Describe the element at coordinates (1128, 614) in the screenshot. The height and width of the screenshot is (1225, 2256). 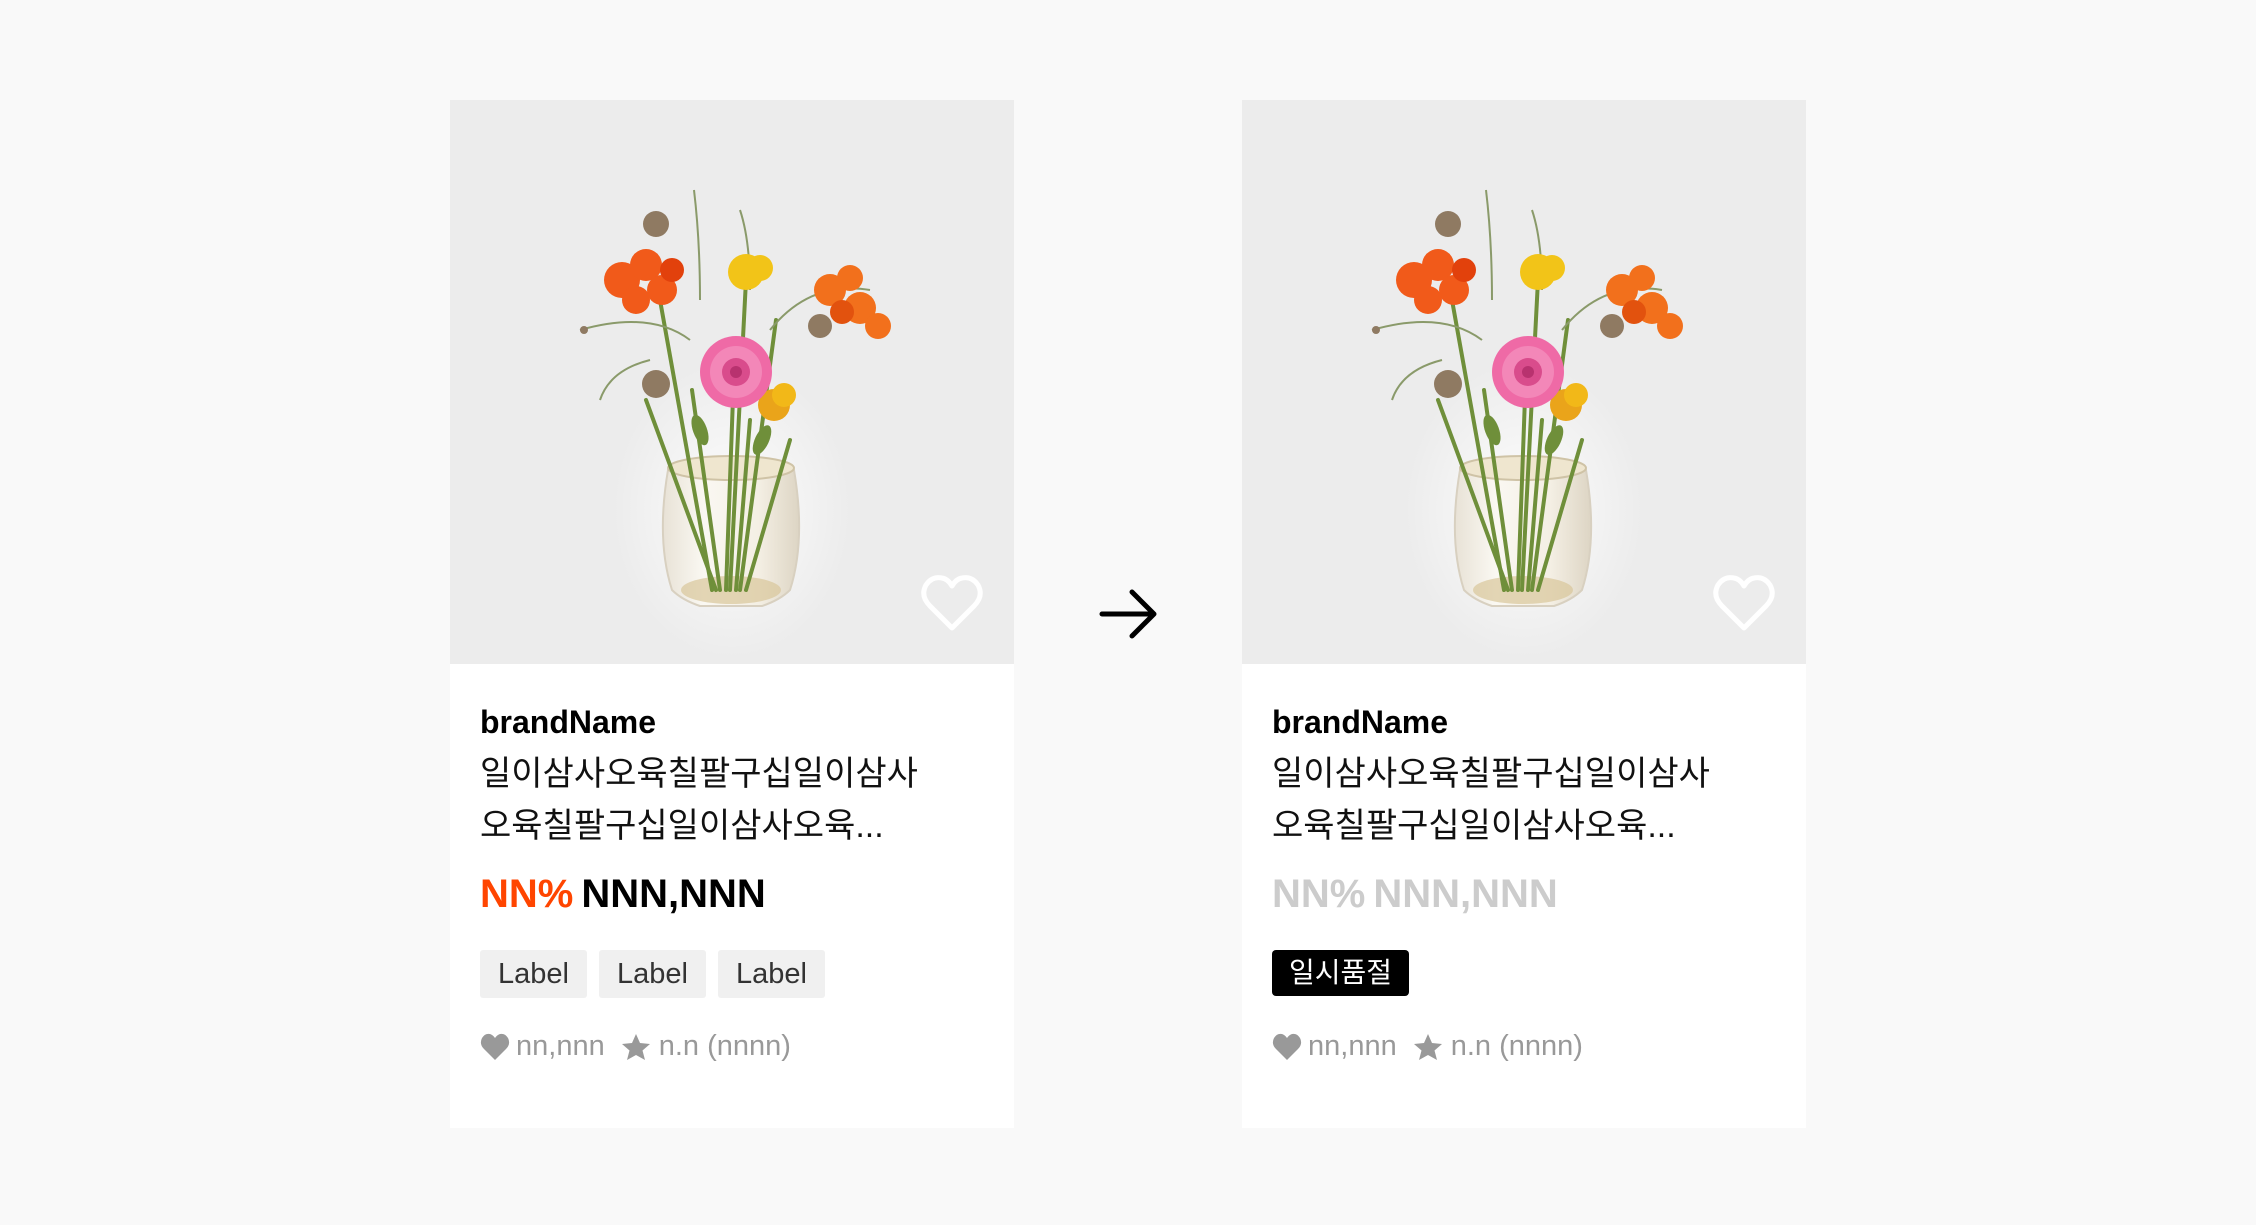
I see `arrow-right-icon` at that location.